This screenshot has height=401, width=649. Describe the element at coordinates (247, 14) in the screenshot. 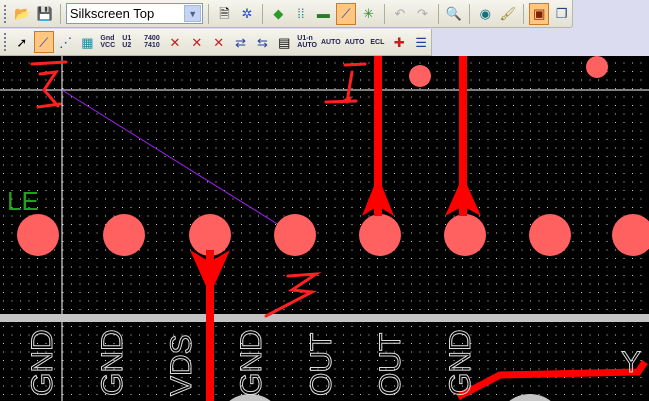

I see `refresh-icon: ✲` at that location.